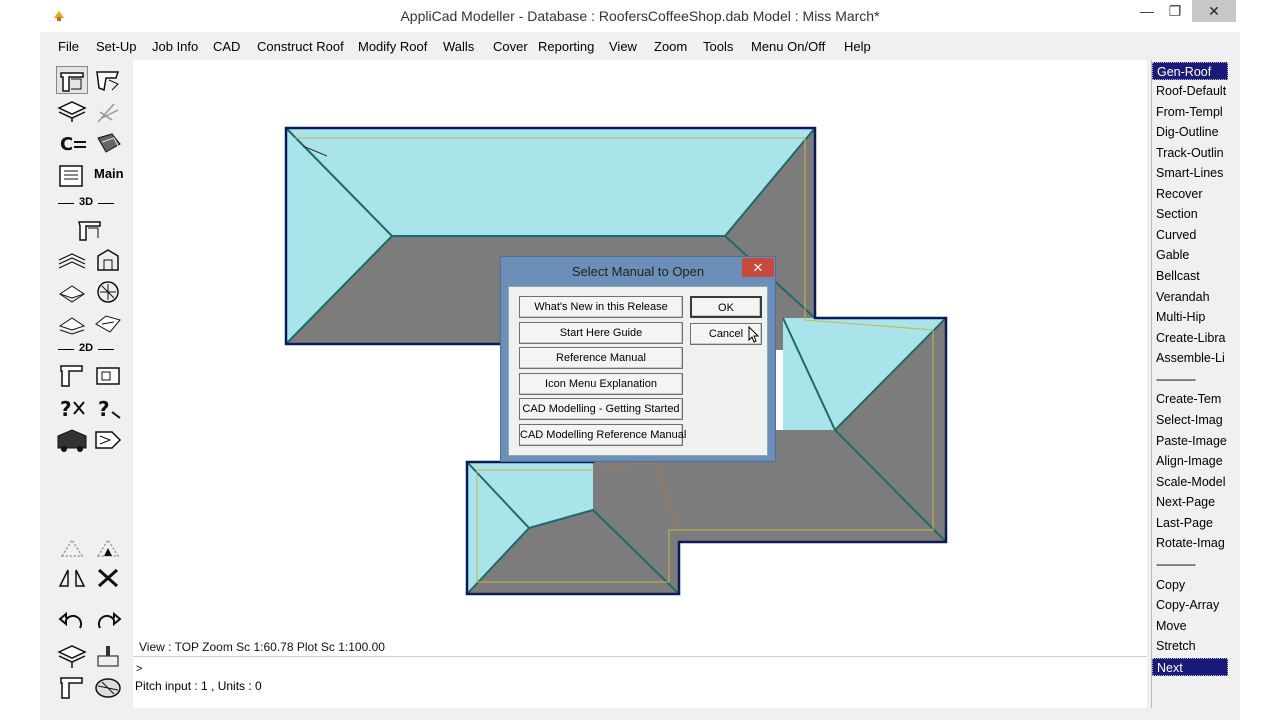  Describe the element at coordinates (116, 46) in the screenshot. I see `menu-setup: Set-Up` at that location.